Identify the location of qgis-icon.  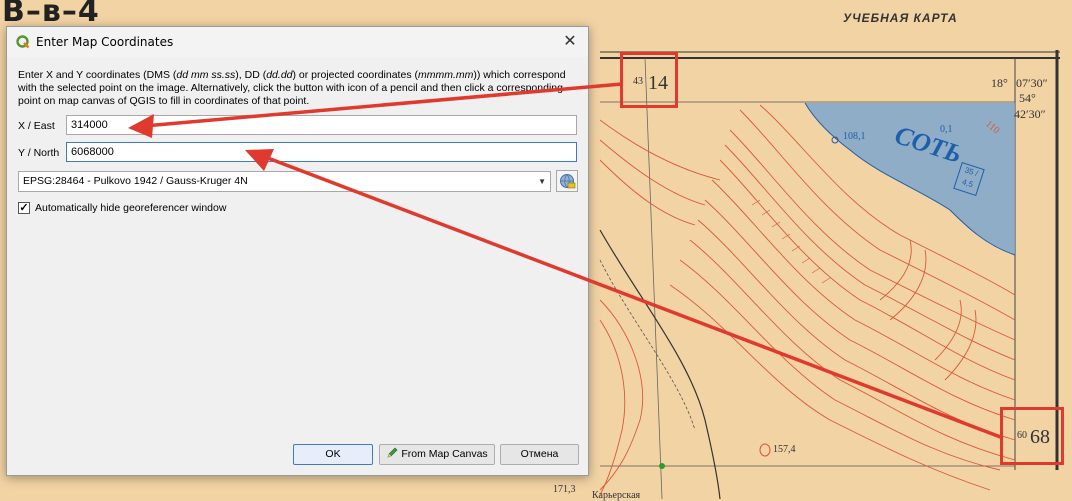
(23, 42).